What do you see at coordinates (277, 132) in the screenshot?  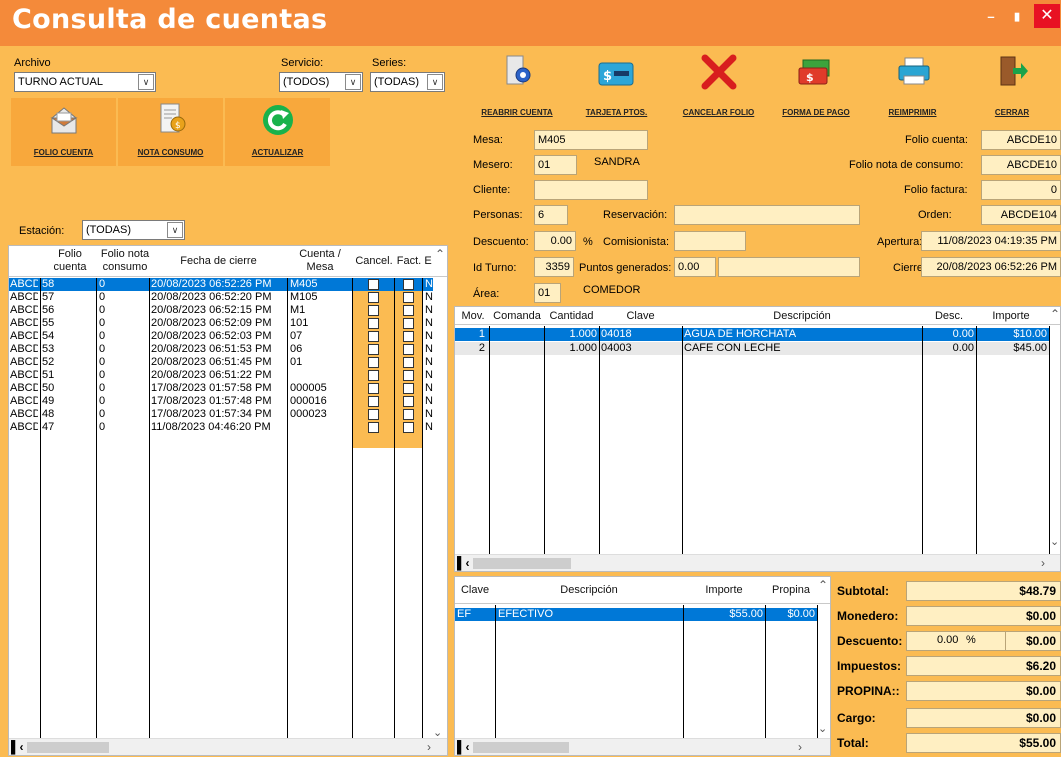 I see `actualizar-button: ACTUALIZAR` at bounding box center [277, 132].